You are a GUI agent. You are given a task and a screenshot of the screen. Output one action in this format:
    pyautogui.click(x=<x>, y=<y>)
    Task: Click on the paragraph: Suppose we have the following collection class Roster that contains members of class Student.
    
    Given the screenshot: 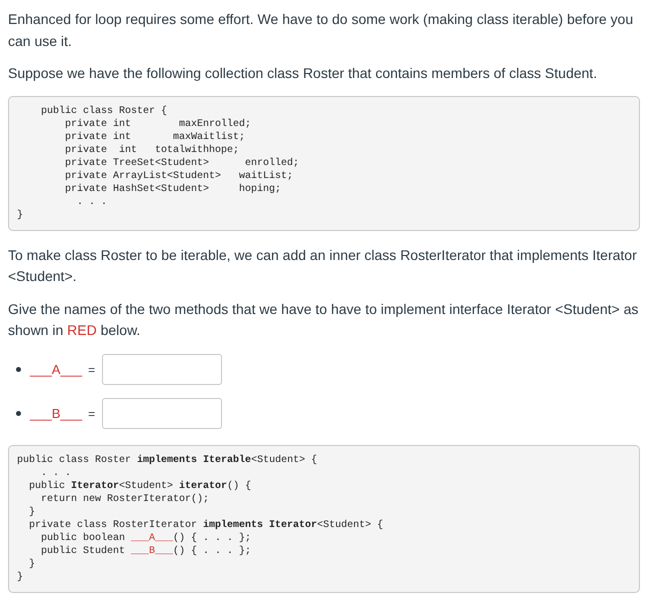 What is the action you would take?
    pyautogui.click(x=303, y=73)
    